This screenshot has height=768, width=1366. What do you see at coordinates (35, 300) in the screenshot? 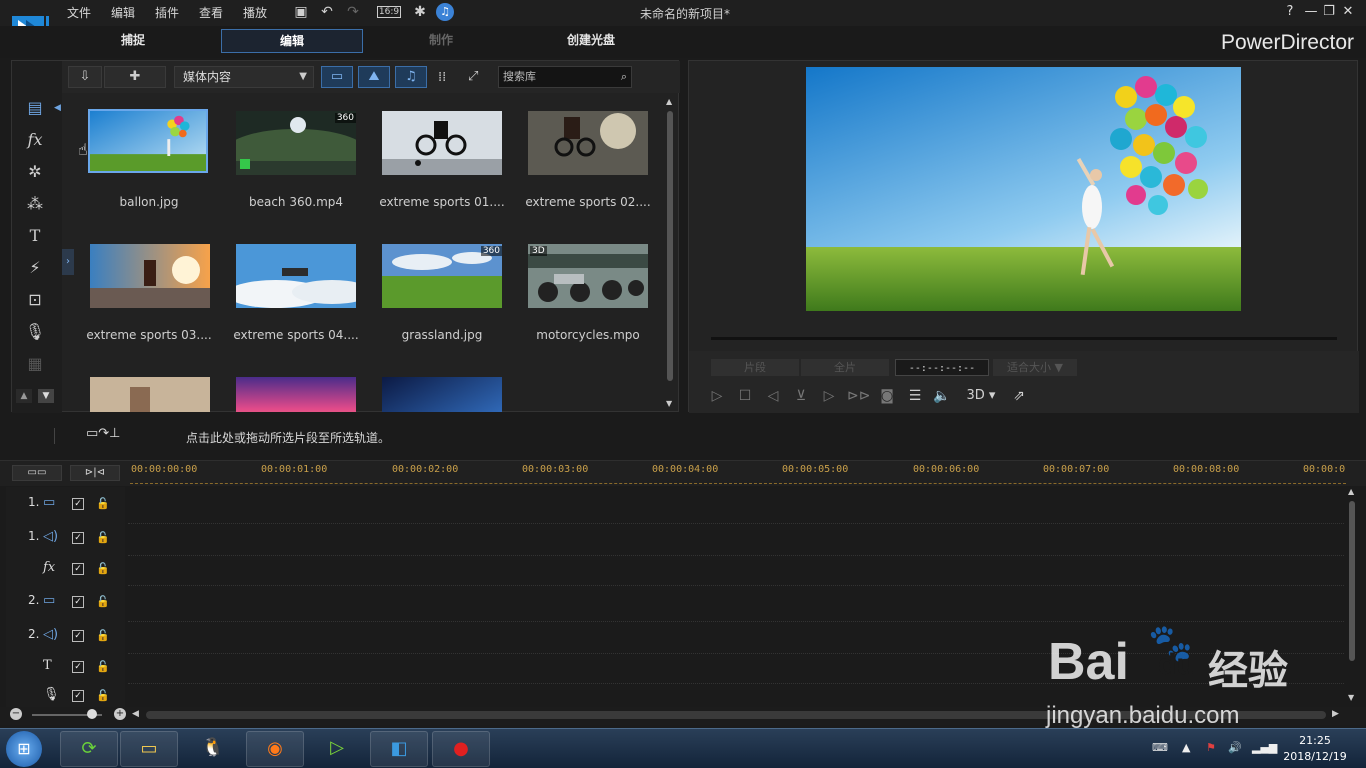
I see `subtitle-room-icon: ⊡` at bounding box center [35, 300].